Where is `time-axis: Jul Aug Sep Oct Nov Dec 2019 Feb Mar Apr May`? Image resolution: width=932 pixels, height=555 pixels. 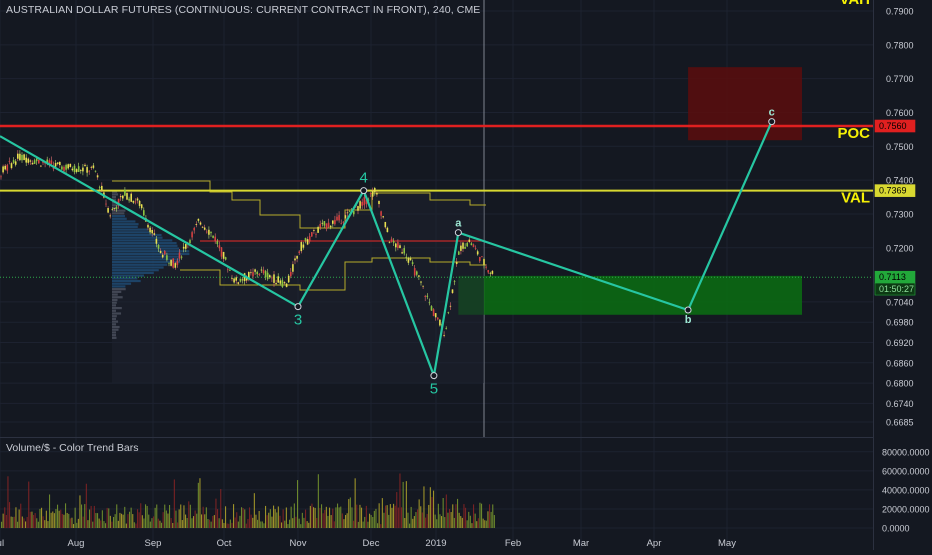 time-axis: Jul Aug Sep Oct Nov Dec 2019 Feb Mar Apr May is located at coordinates (368, 543).